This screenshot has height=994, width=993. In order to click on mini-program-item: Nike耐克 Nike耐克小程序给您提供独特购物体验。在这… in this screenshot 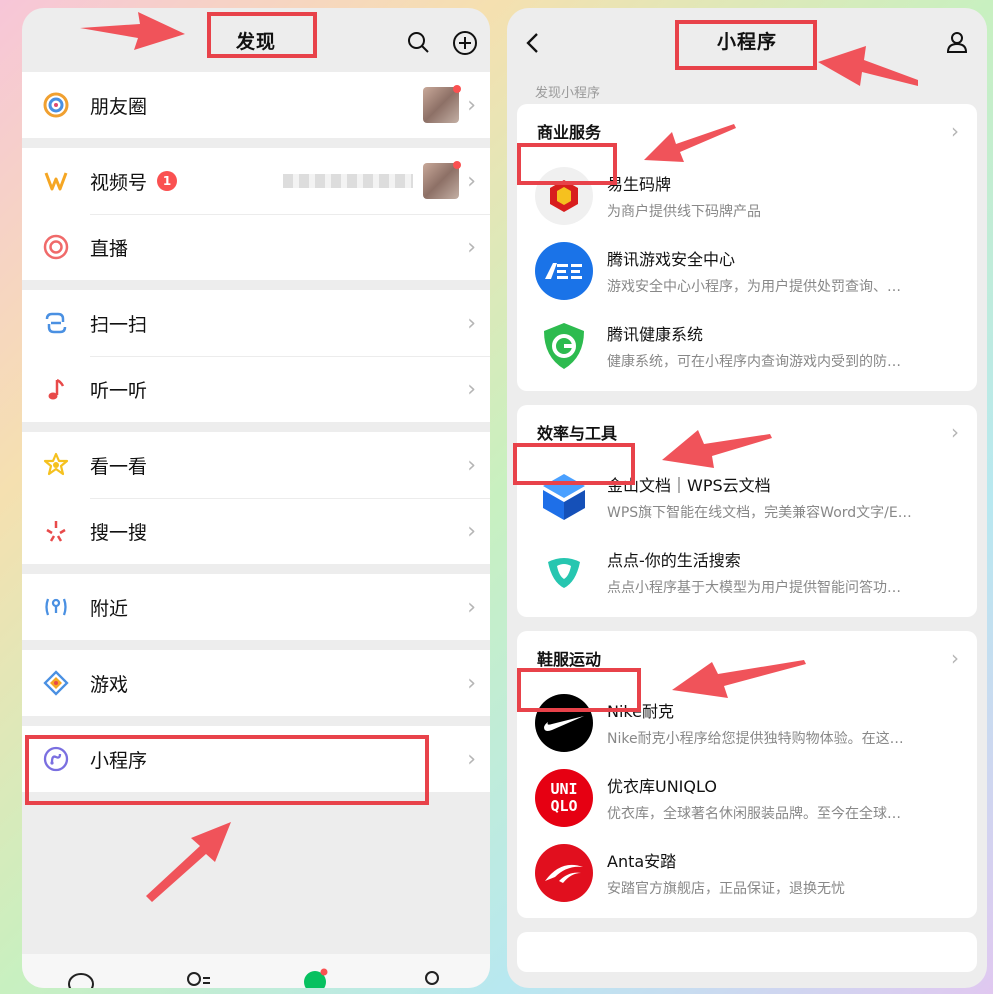, I will do `click(747, 722)`.